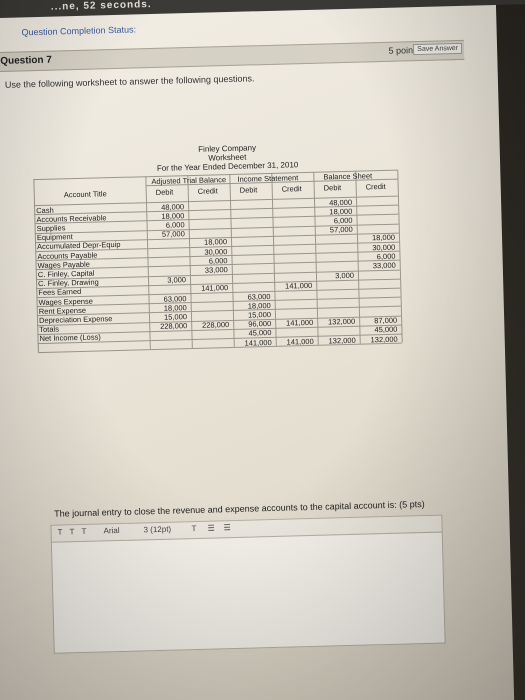  I want to click on numbered-list-button: ☰, so click(226, 527).